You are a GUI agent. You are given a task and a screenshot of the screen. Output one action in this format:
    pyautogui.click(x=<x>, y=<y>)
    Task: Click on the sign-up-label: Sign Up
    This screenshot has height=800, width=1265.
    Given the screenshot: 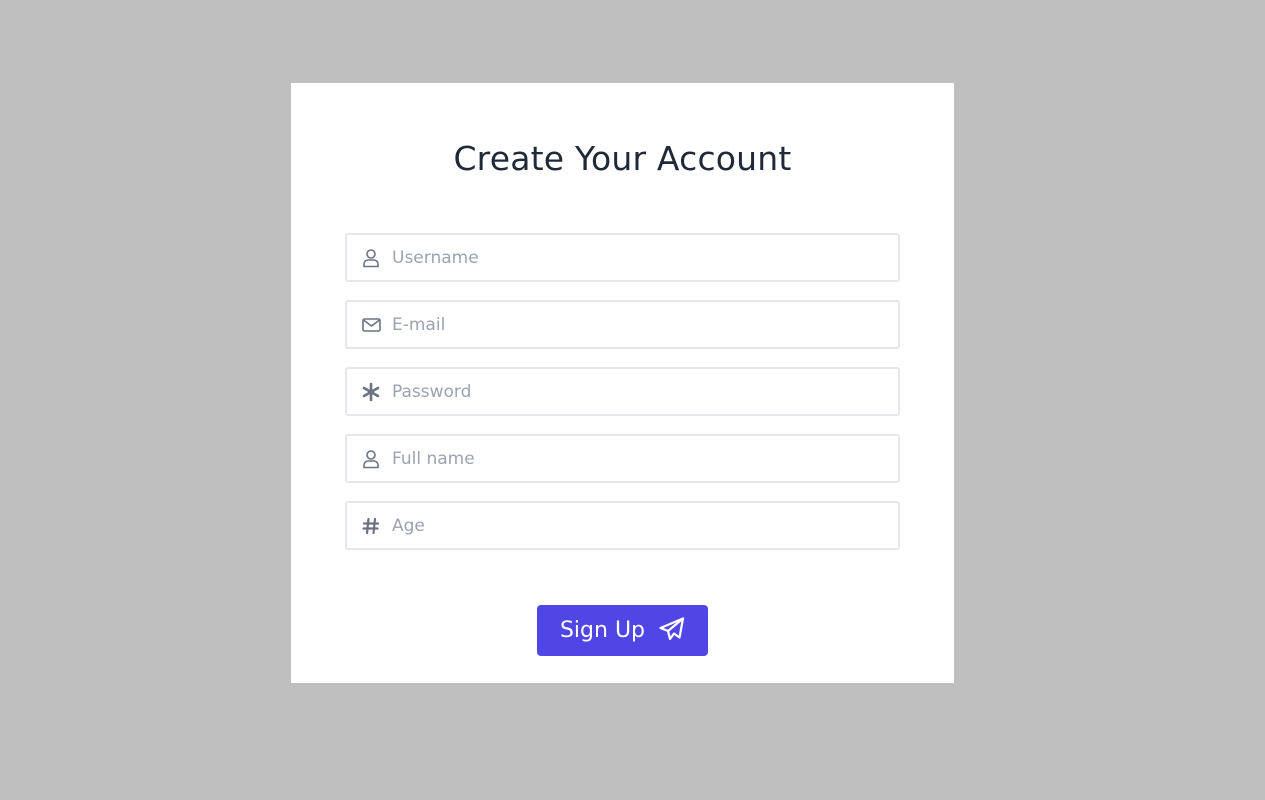 What is the action you would take?
    pyautogui.click(x=602, y=630)
    